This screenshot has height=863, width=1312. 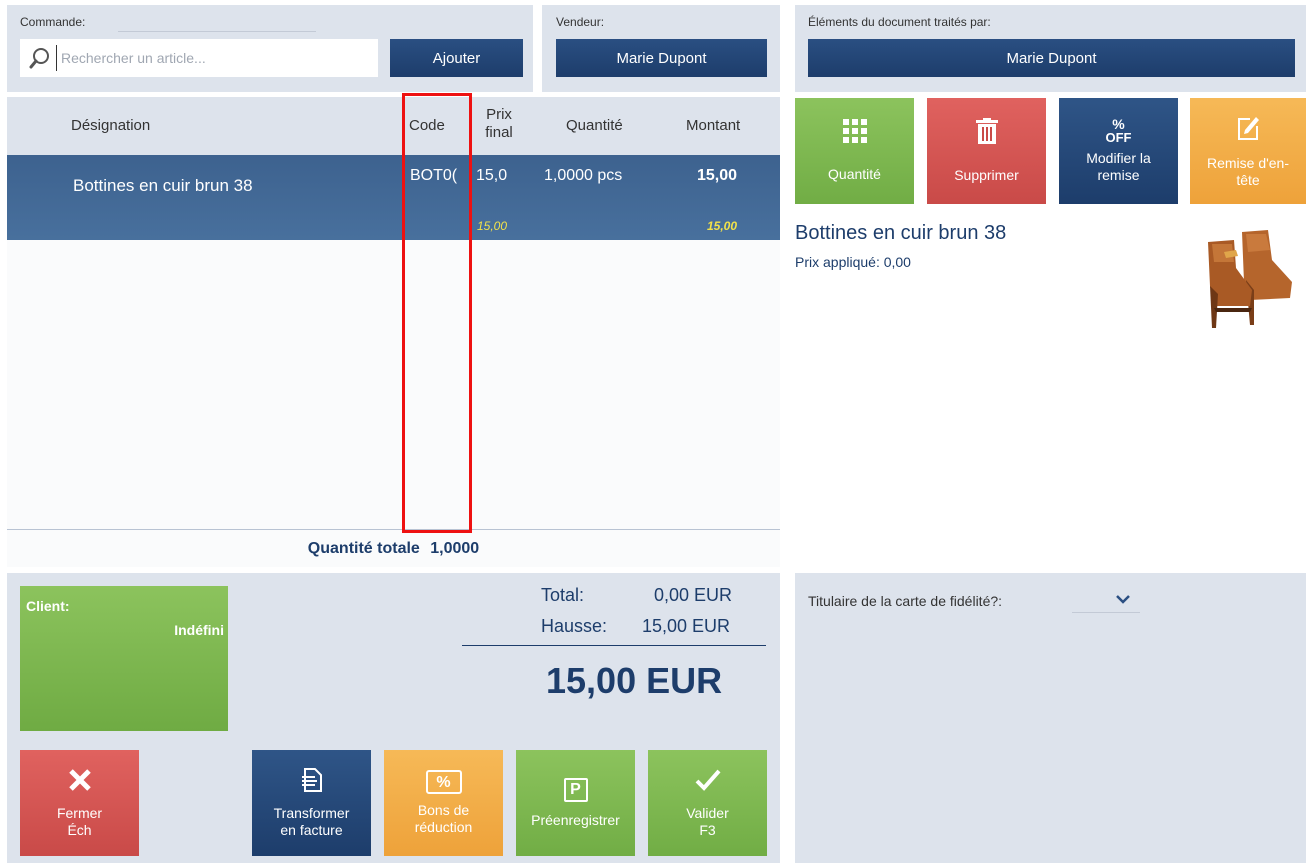 I want to click on edit-document-icon, so click(x=1248, y=129).